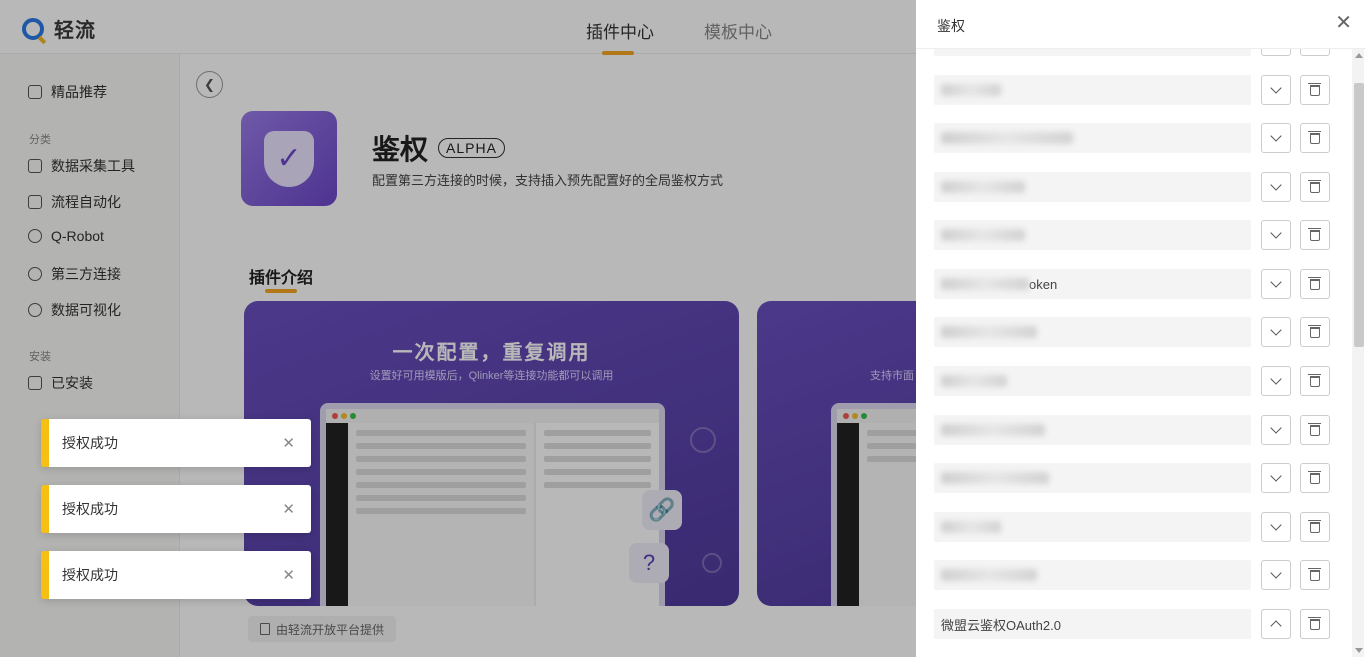 The width and height of the screenshot is (1366, 657). Describe the element at coordinates (1092, 624) in the screenshot. I see `auth-name-field: 微盟云鉴权OAuth2.0` at that location.